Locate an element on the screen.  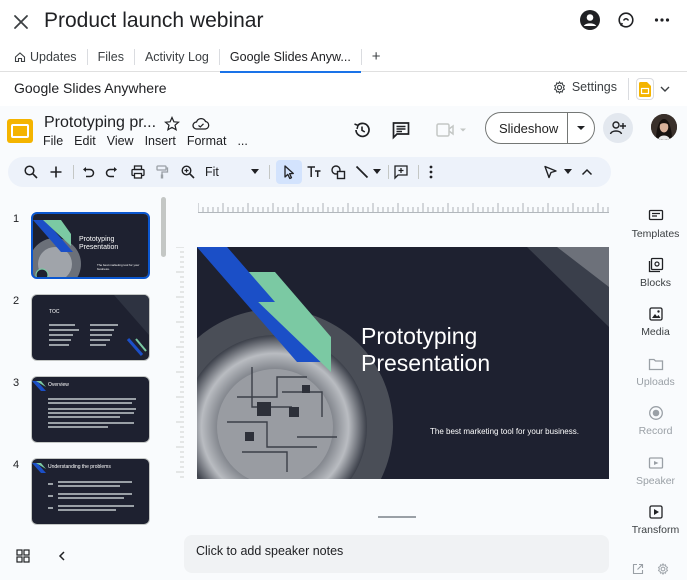
page-title: Product launch webinar is located at coordinates (154, 20).